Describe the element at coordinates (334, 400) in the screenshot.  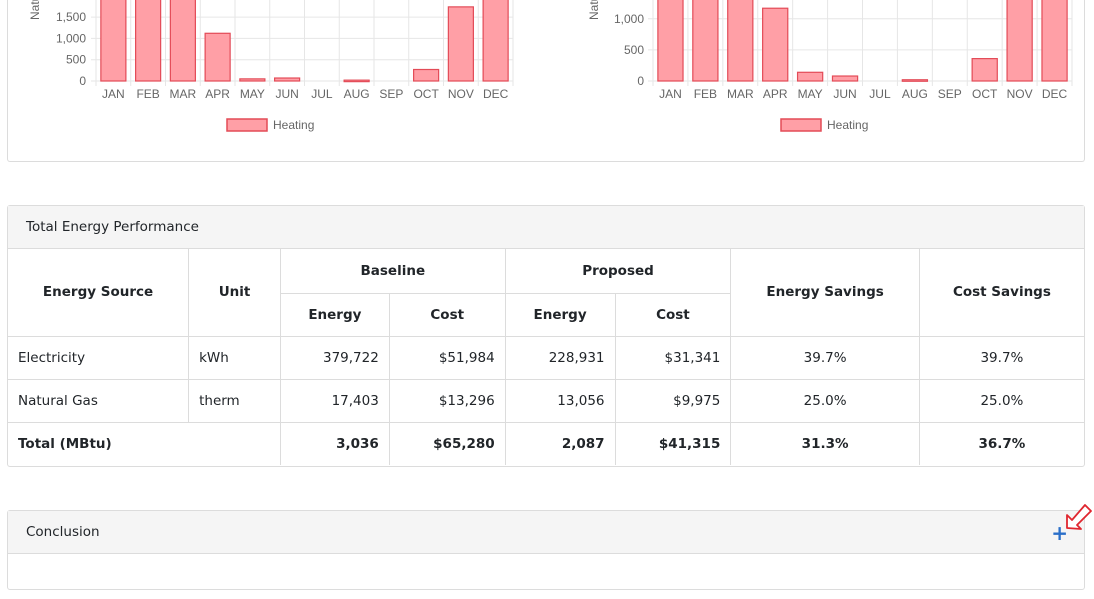
I see `baseline-energy-cell: 17,403` at that location.